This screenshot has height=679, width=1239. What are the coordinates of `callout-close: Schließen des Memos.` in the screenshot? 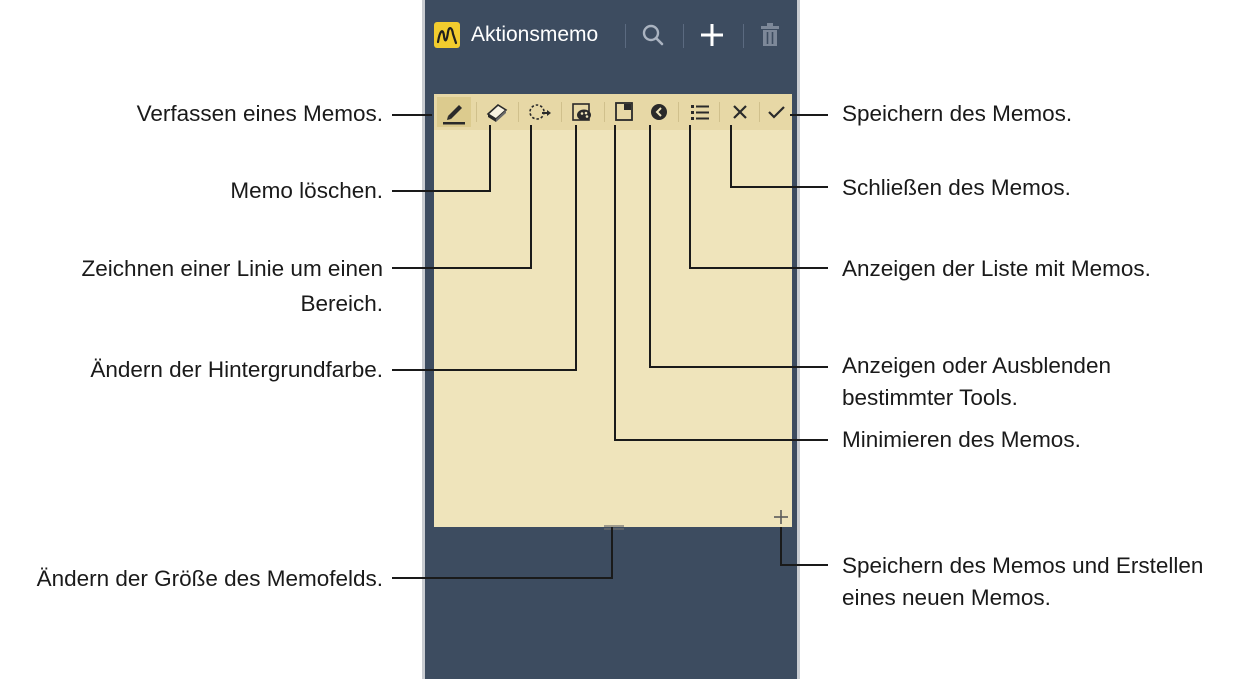 It's located at (956, 187).